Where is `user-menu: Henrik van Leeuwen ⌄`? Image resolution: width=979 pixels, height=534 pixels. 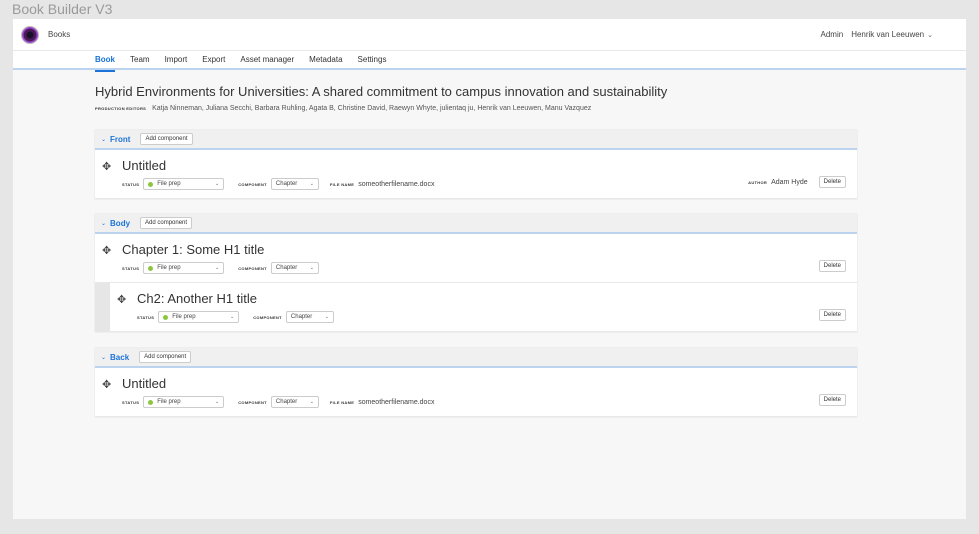 user-menu: Henrik van Leeuwen ⌄ is located at coordinates (892, 34).